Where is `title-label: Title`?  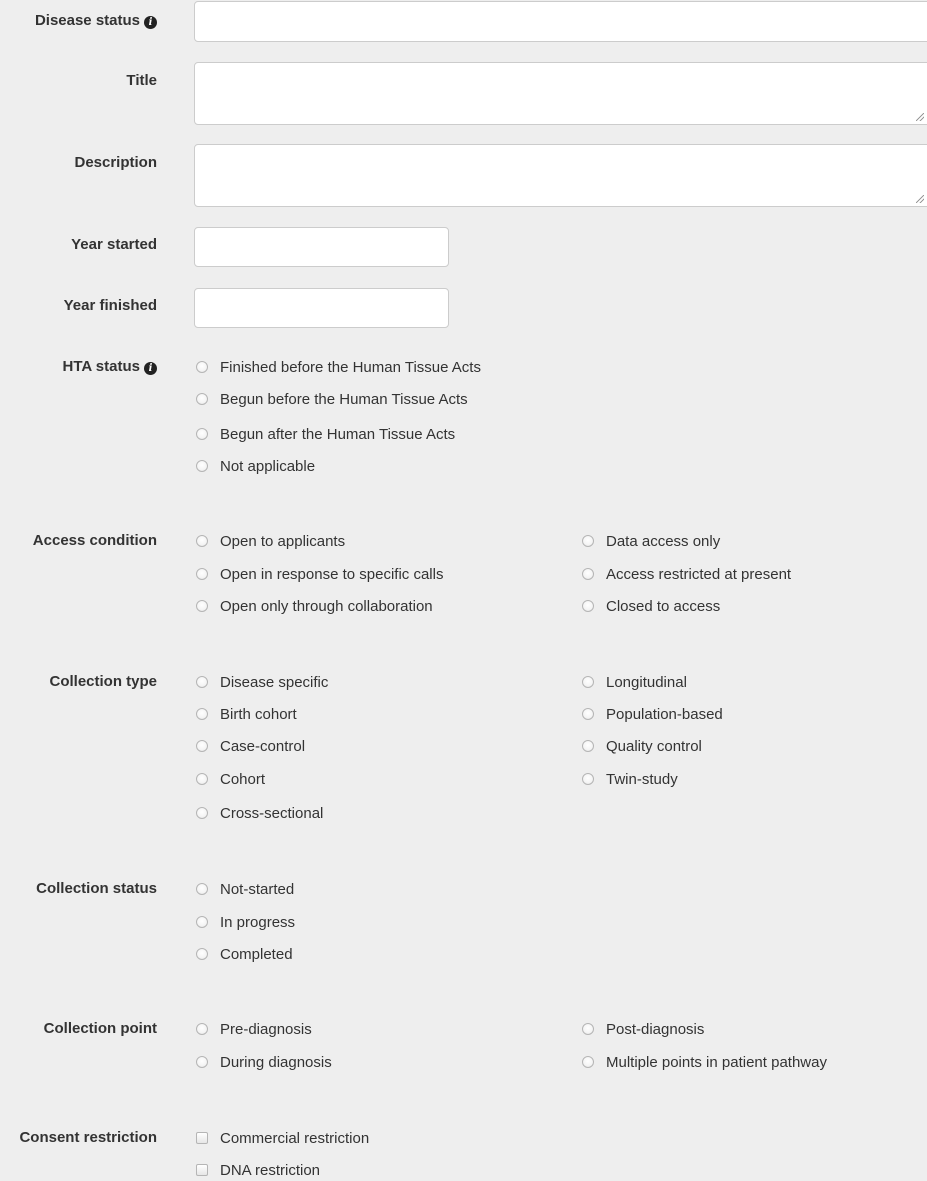 title-label: Title is located at coordinates (141, 80).